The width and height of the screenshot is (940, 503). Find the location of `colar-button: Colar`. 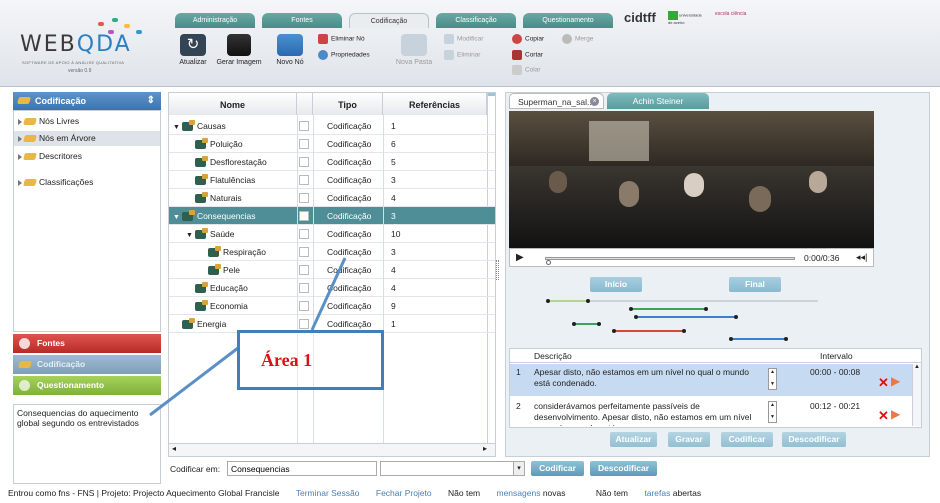

colar-button: Colar is located at coordinates (526, 70).